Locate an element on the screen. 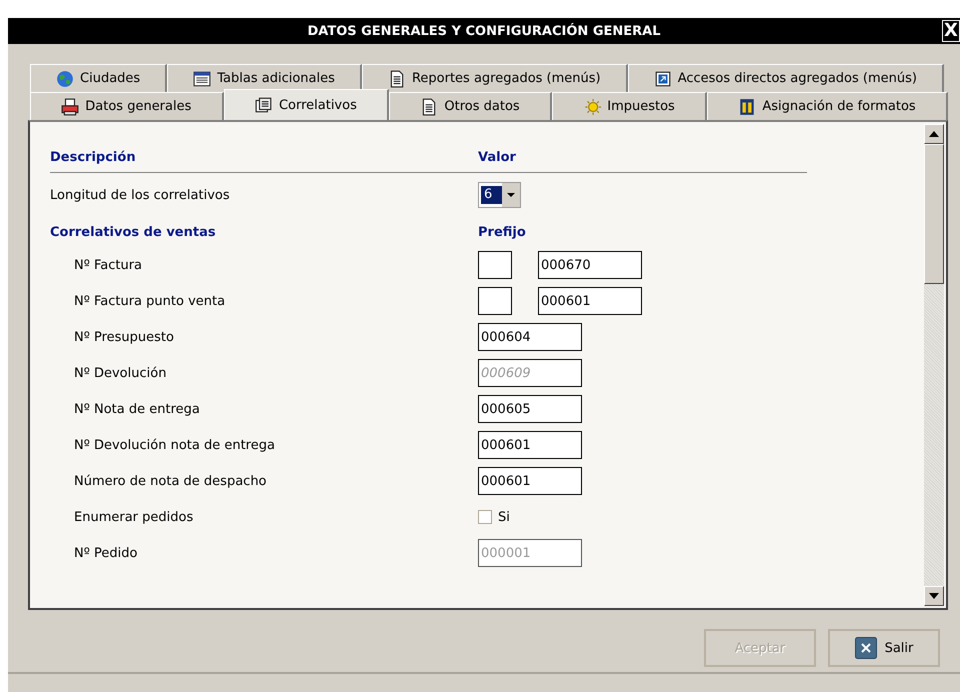 The width and height of the screenshot is (960, 692). down-arrow-icon is located at coordinates (934, 596).